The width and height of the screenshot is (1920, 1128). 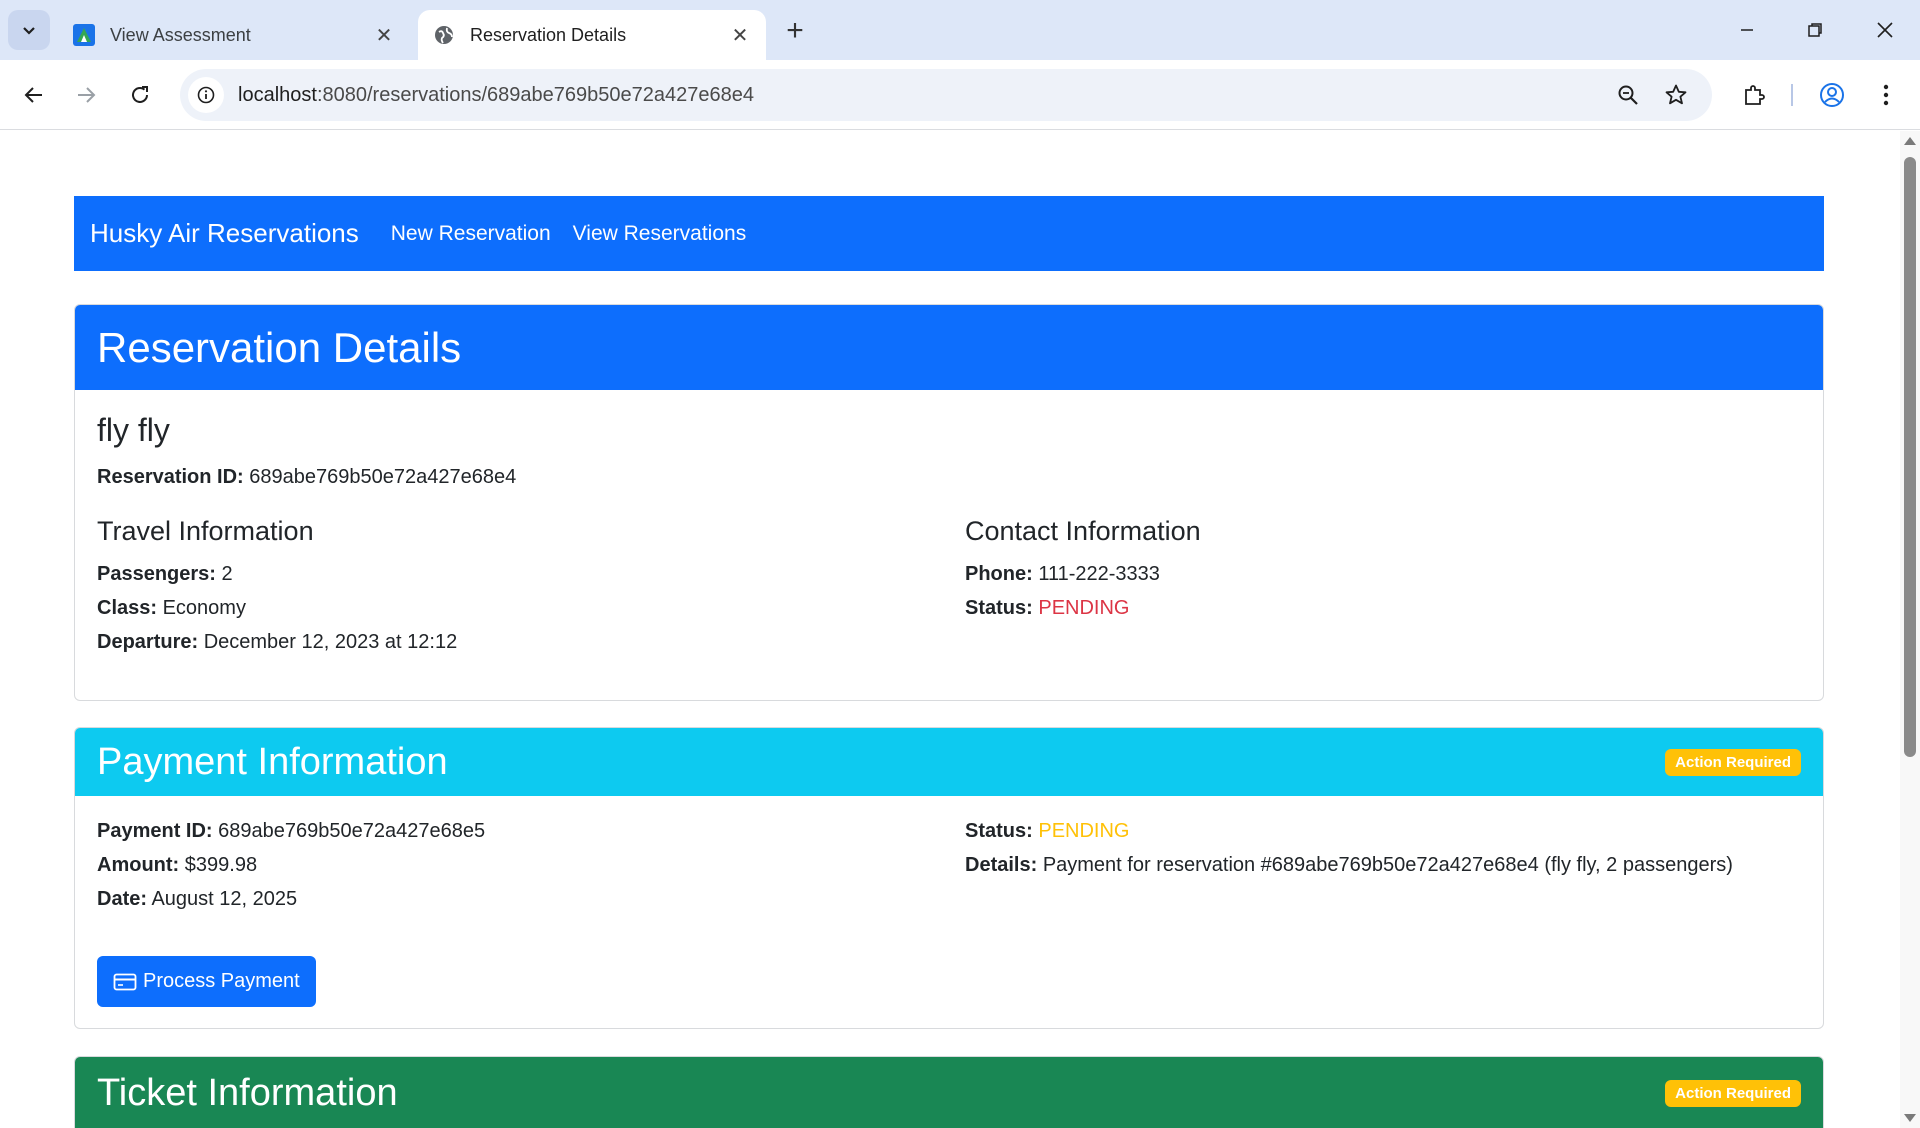 I want to click on passengers-label: Passengers:, so click(x=156, y=574).